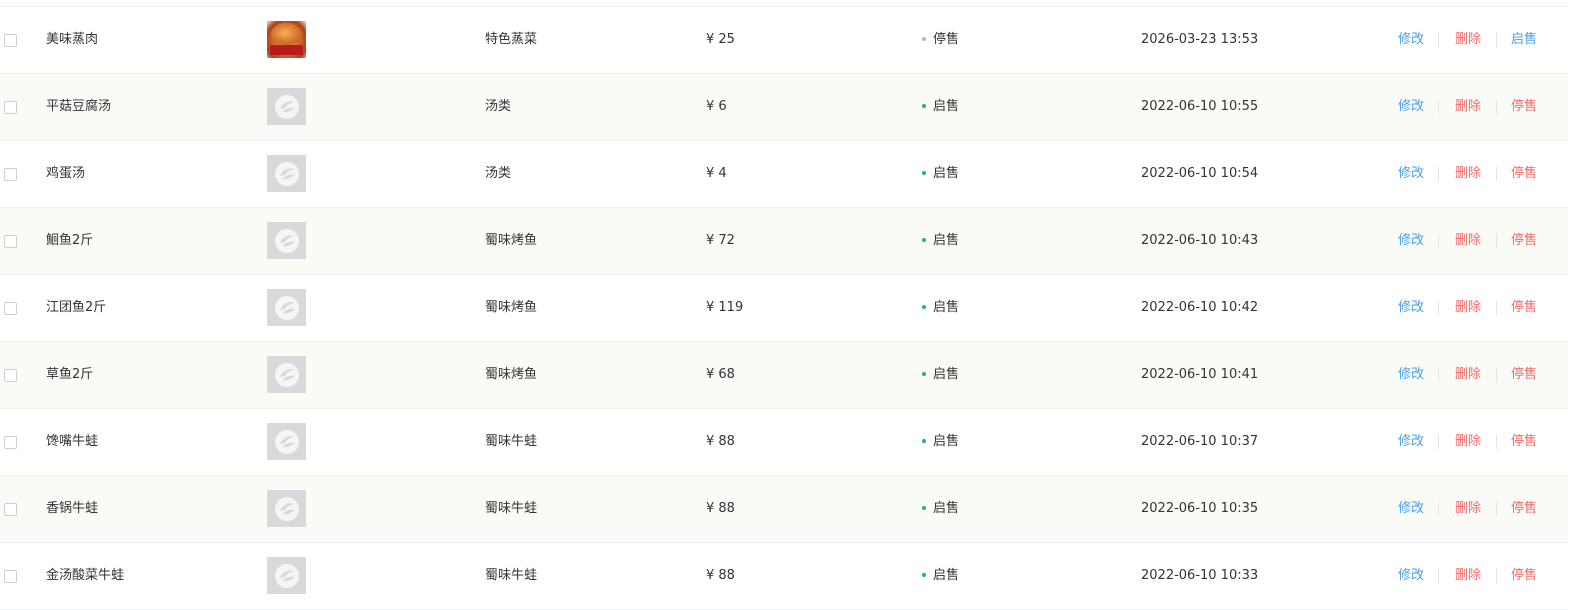 This screenshot has width=1592, height=610. I want to click on dish-price: ¥ 88, so click(720, 575).